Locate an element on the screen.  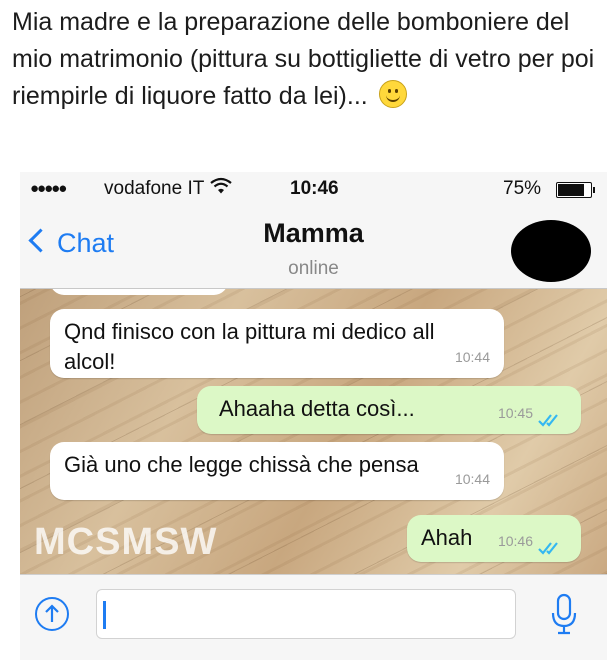
upload-button is located at coordinates (52, 614).